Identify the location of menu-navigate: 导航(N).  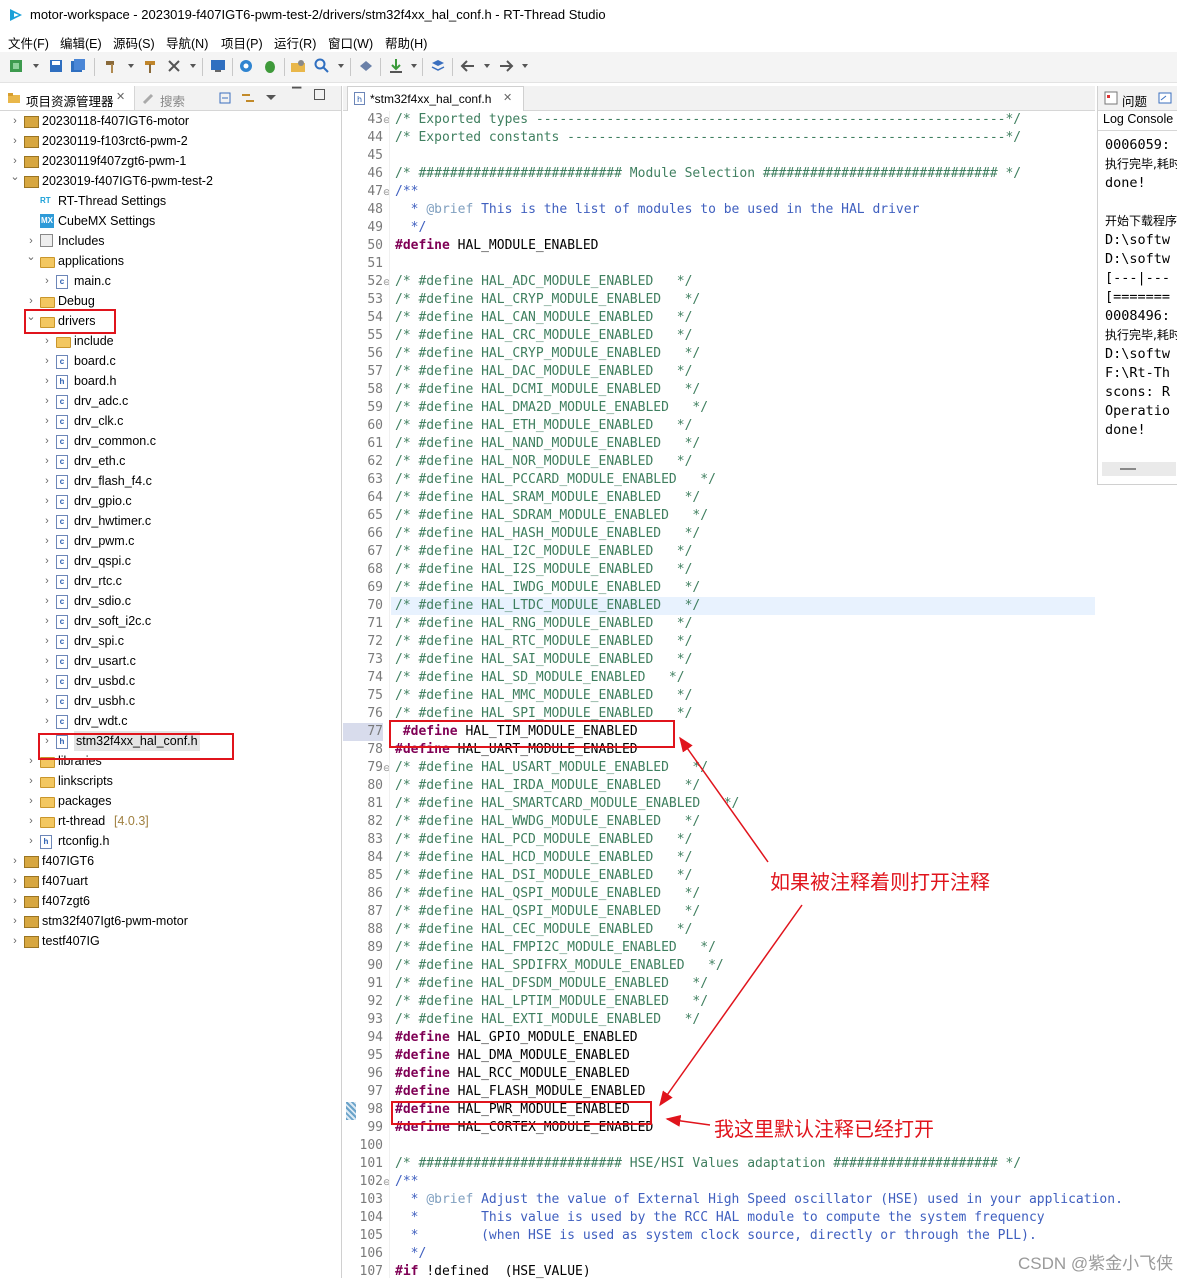
(187, 42).